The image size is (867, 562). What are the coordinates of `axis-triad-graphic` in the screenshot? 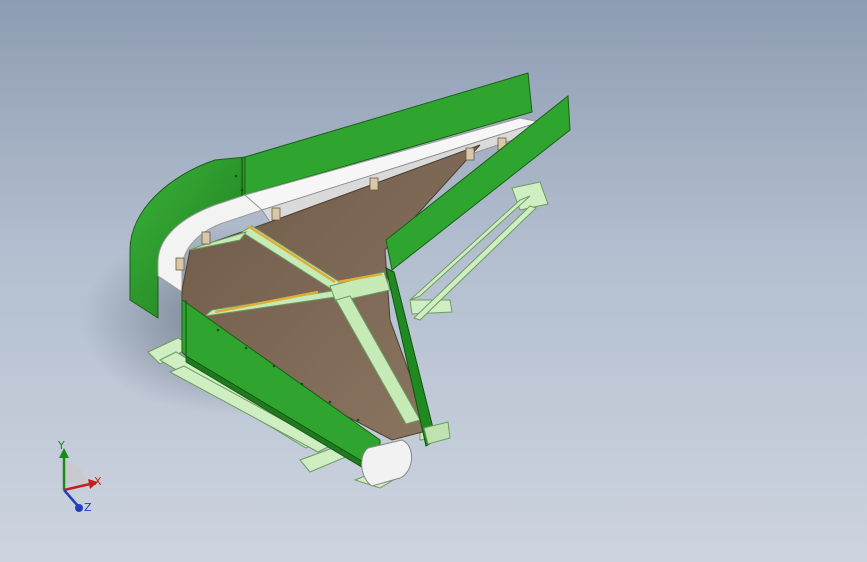 It's located at (78, 480).